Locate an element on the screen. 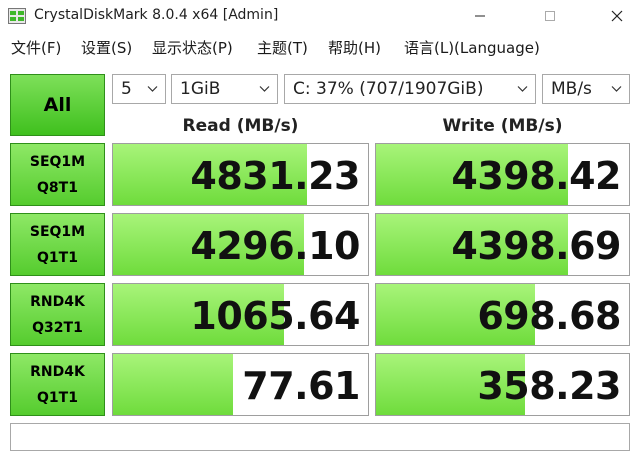 The image size is (640, 457). write-result-cell: 4398.69 is located at coordinates (502, 244).